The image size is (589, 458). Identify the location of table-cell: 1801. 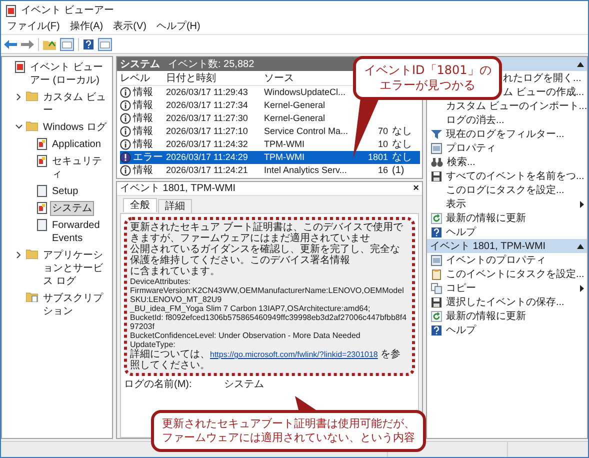
(378, 157).